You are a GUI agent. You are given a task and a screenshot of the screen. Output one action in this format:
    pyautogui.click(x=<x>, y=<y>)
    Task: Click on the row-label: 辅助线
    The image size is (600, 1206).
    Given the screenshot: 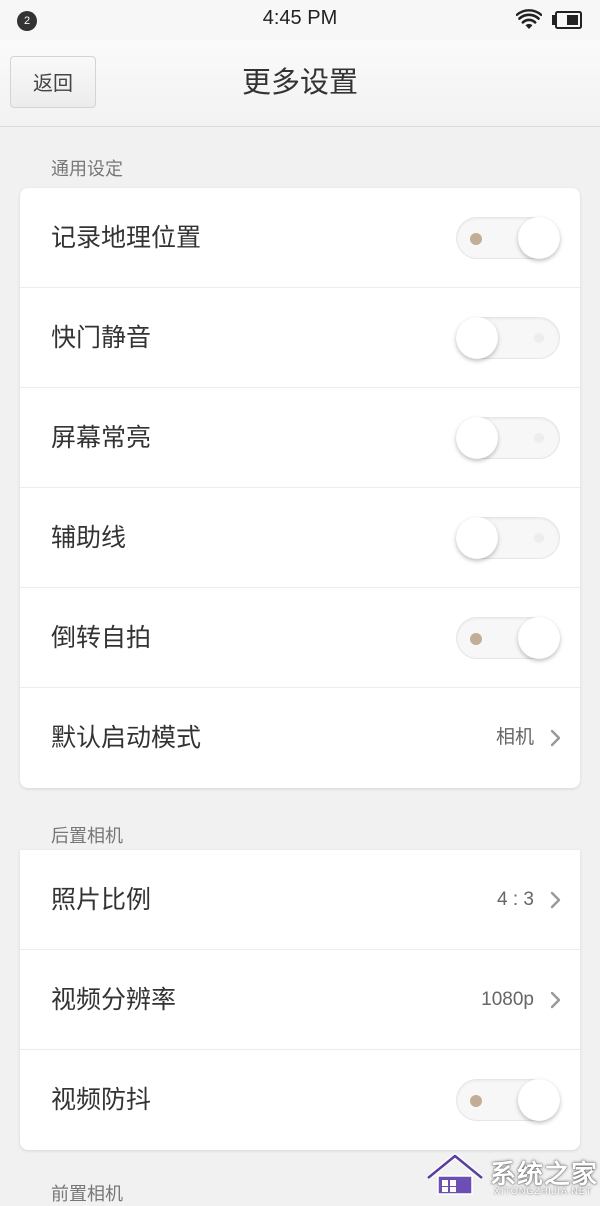 What is the action you would take?
    pyautogui.click(x=89, y=537)
    